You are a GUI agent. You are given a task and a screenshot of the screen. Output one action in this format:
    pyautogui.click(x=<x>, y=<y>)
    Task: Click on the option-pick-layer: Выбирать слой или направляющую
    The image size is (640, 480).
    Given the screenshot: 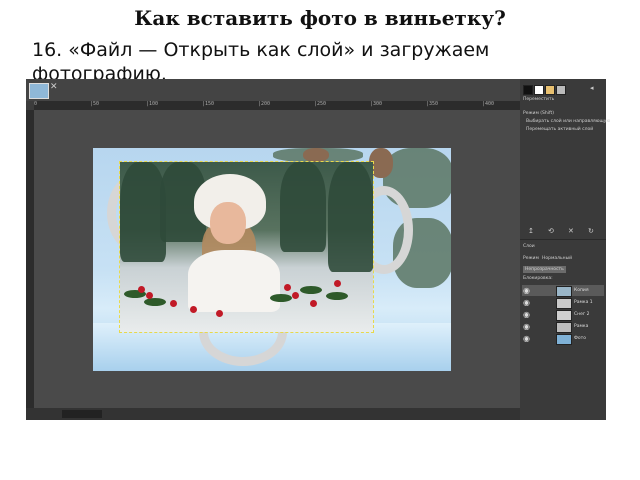 What is the action you would take?
    pyautogui.click(x=568, y=121)
    